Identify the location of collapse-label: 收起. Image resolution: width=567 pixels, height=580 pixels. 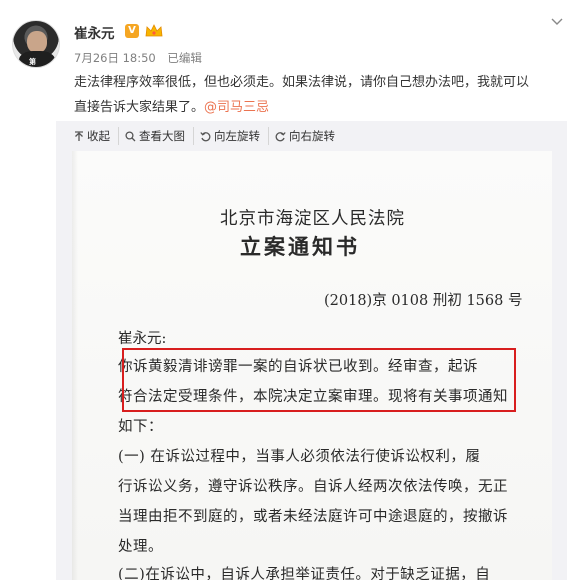
(98, 136).